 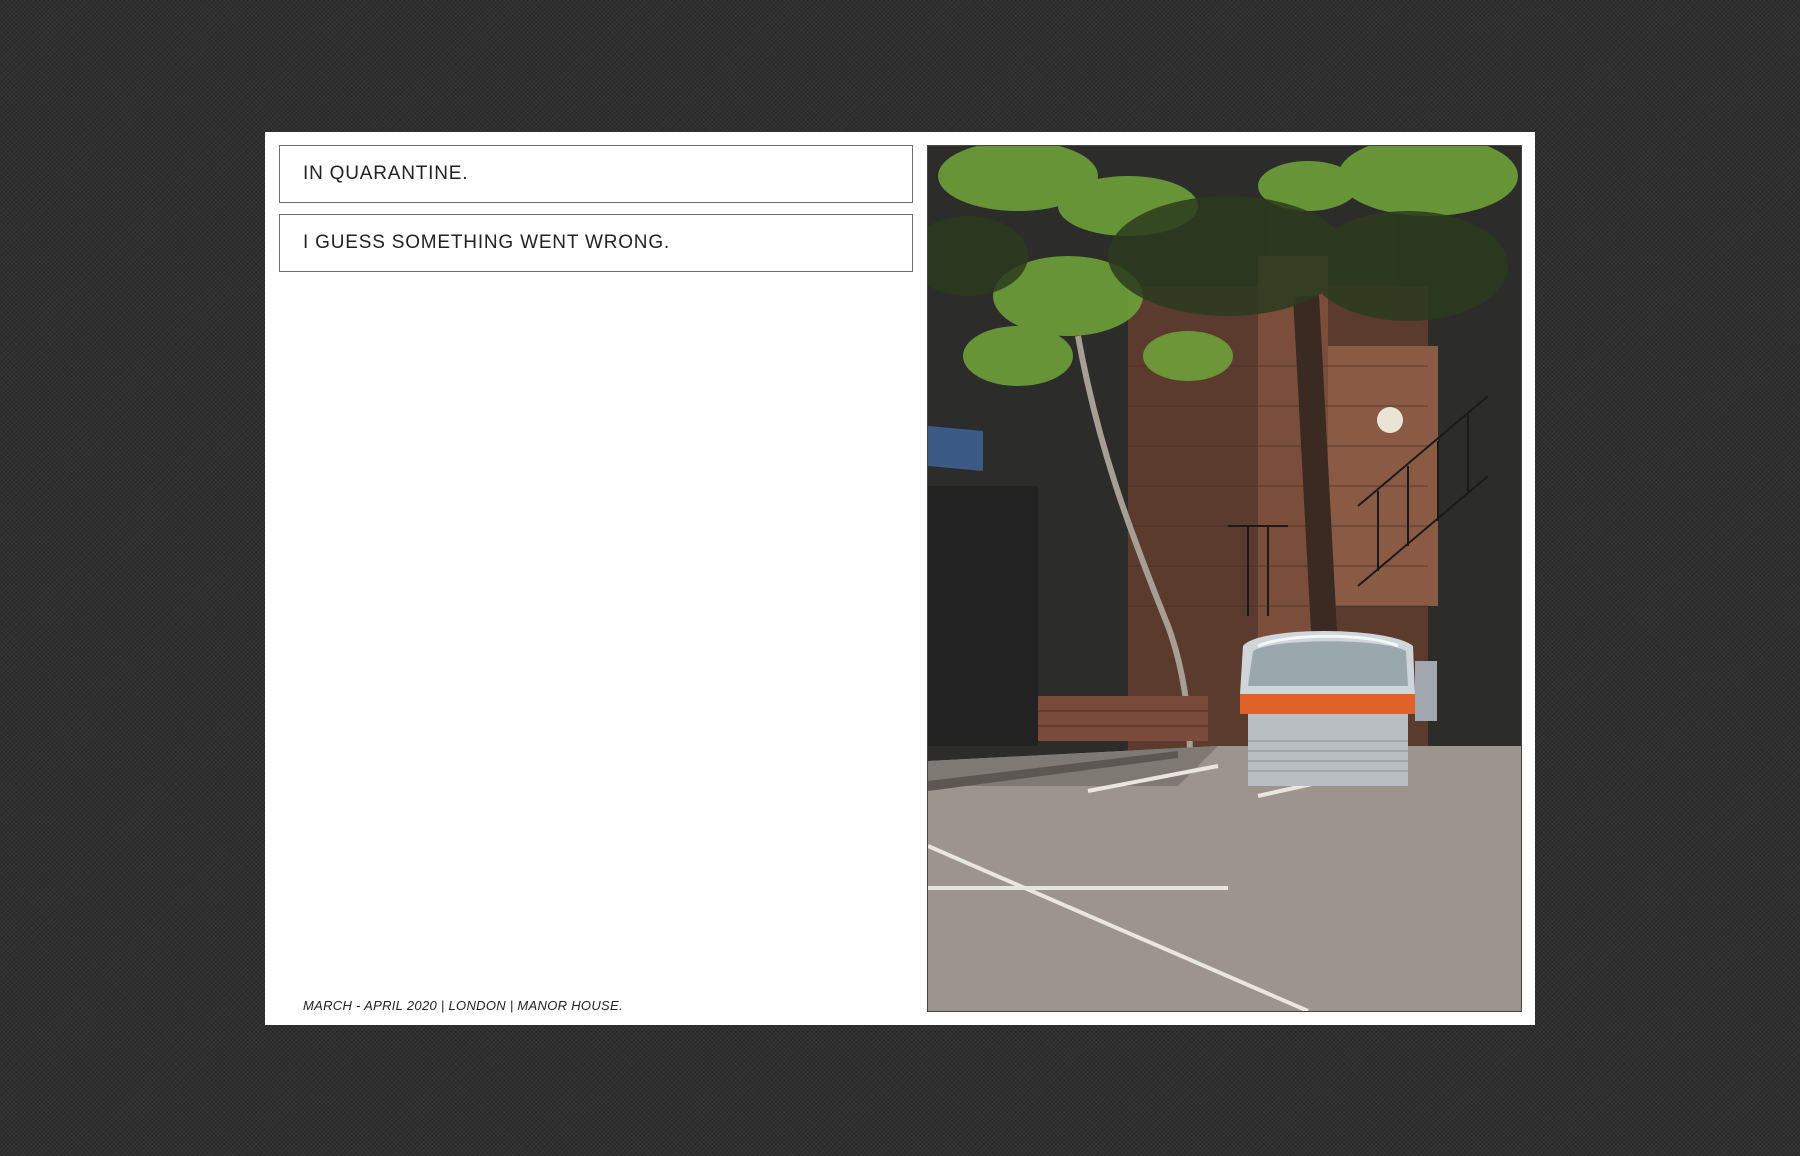 I want to click on heading-something-went-wrong-label: I GUESS SOMETHING WENT WRONG., so click(x=486, y=242).